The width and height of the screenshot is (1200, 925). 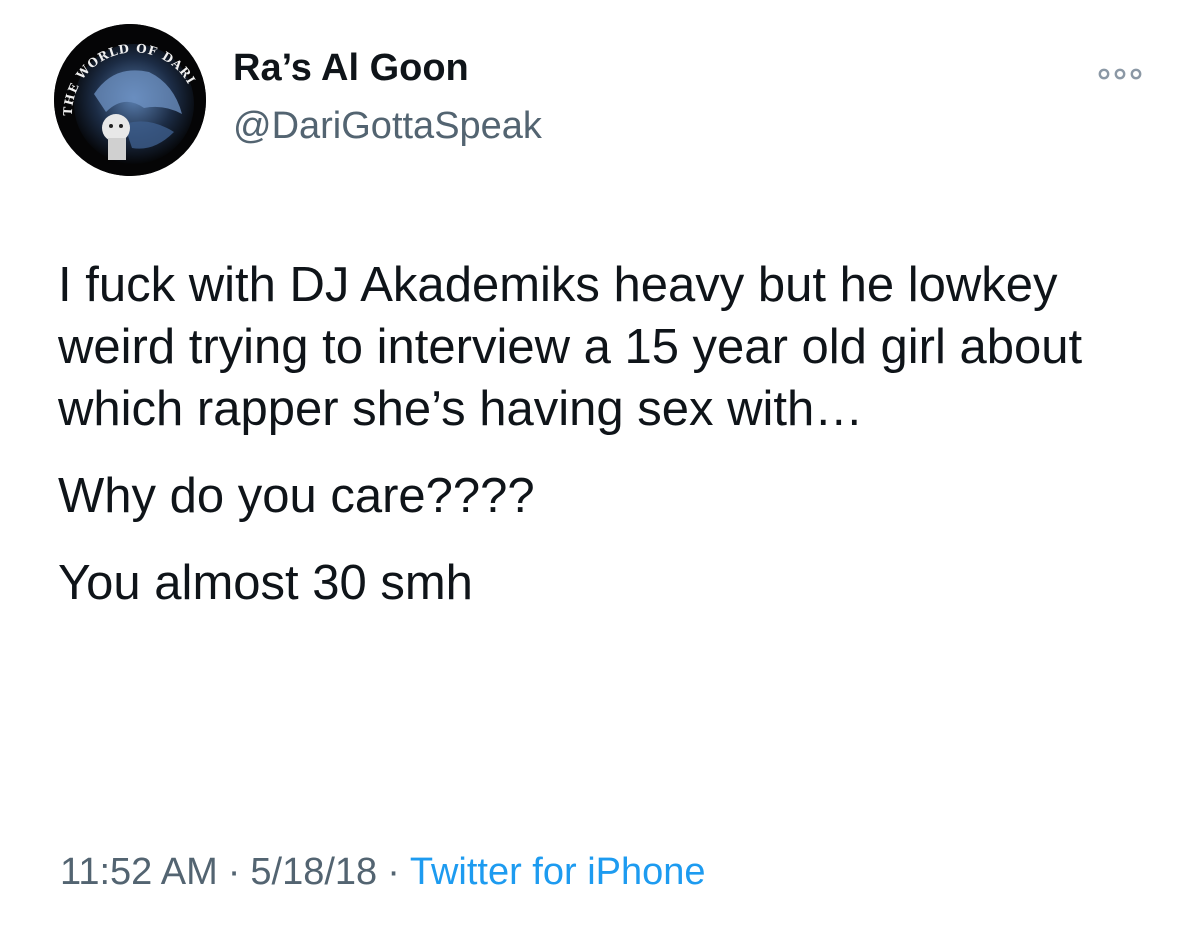 I want to click on more-dots-icon, so click(x=1120, y=74).